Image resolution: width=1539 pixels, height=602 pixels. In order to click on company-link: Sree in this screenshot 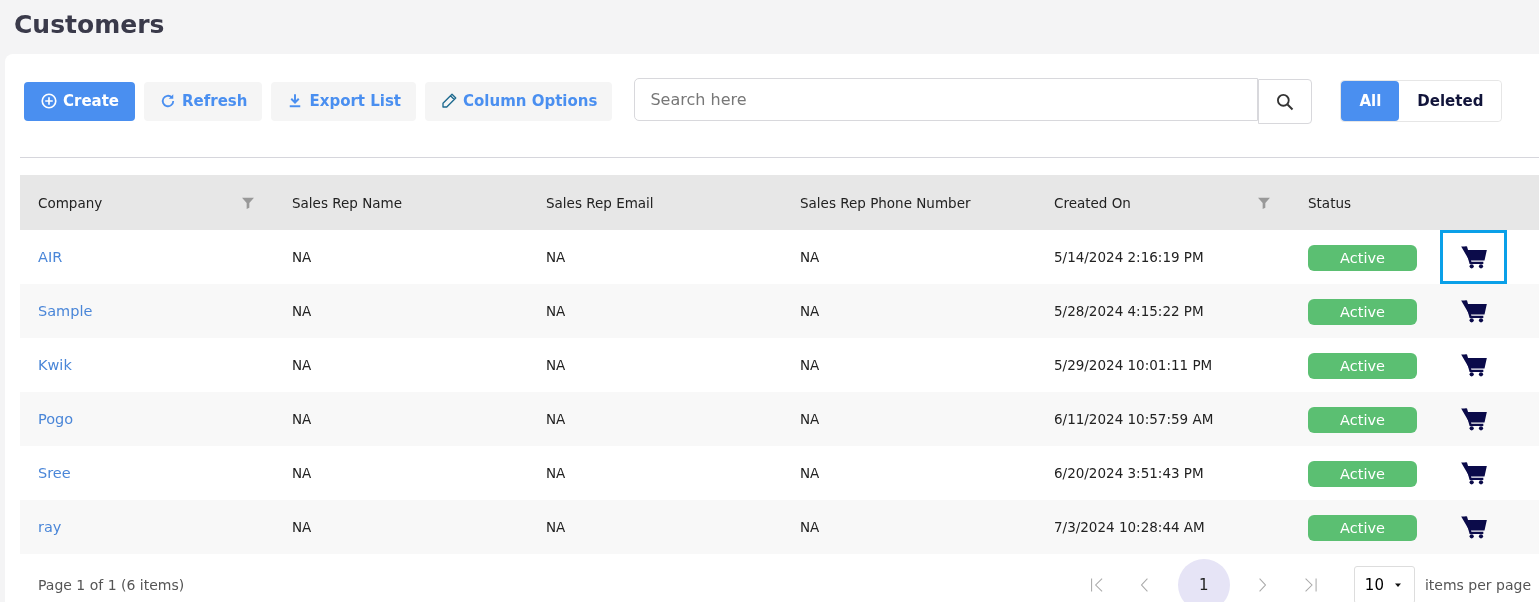, I will do `click(54, 473)`.